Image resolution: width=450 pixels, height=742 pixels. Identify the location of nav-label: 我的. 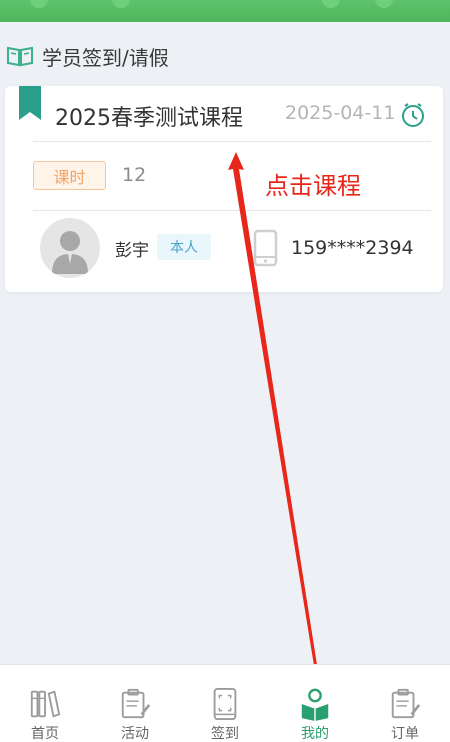
(315, 734).